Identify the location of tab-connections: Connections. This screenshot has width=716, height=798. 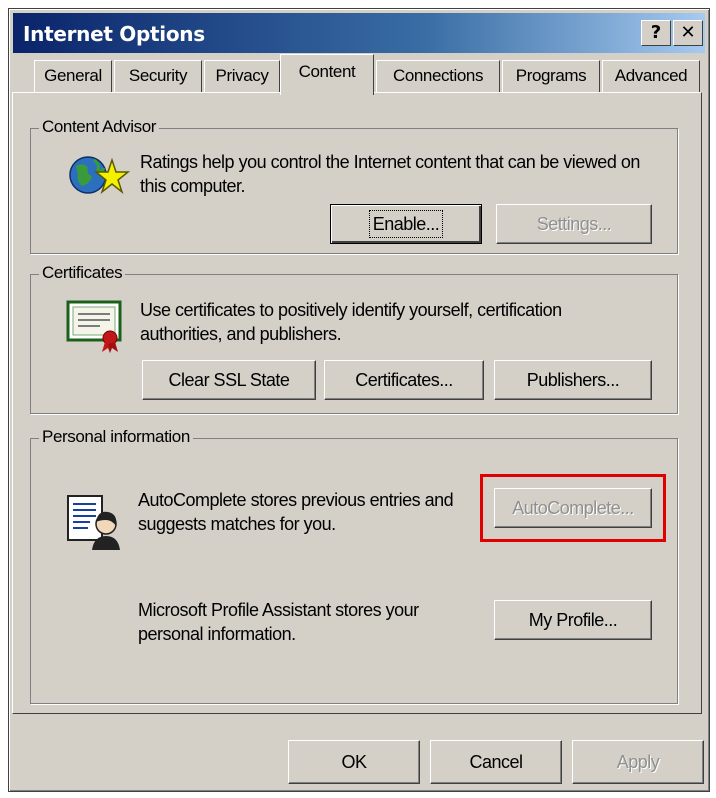
(438, 76).